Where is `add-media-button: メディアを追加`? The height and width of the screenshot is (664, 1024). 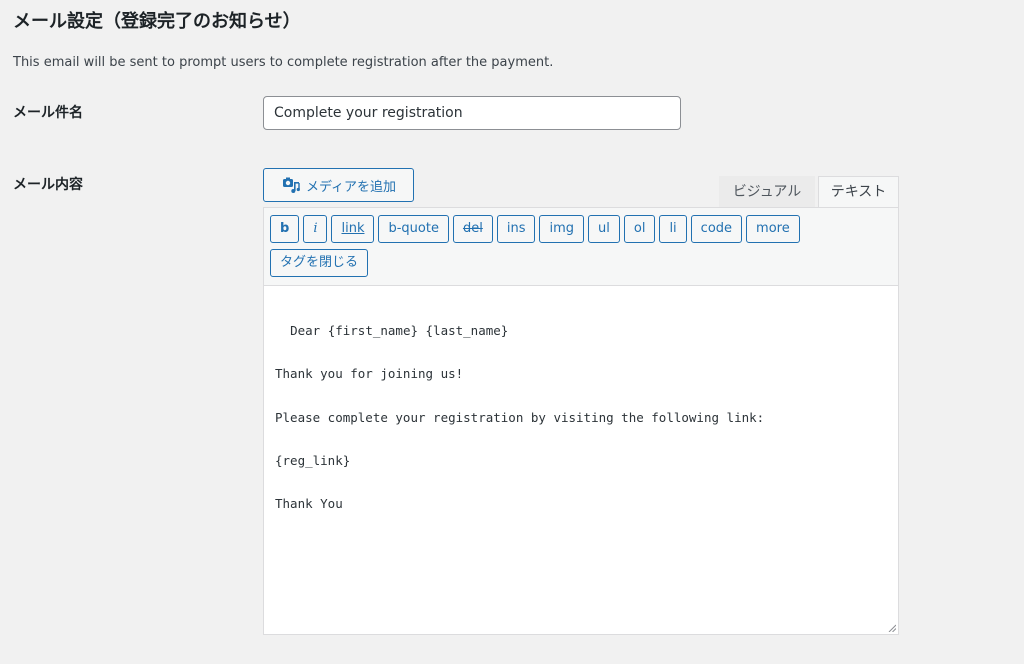
add-media-button: メディアを追加 is located at coordinates (338, 185).